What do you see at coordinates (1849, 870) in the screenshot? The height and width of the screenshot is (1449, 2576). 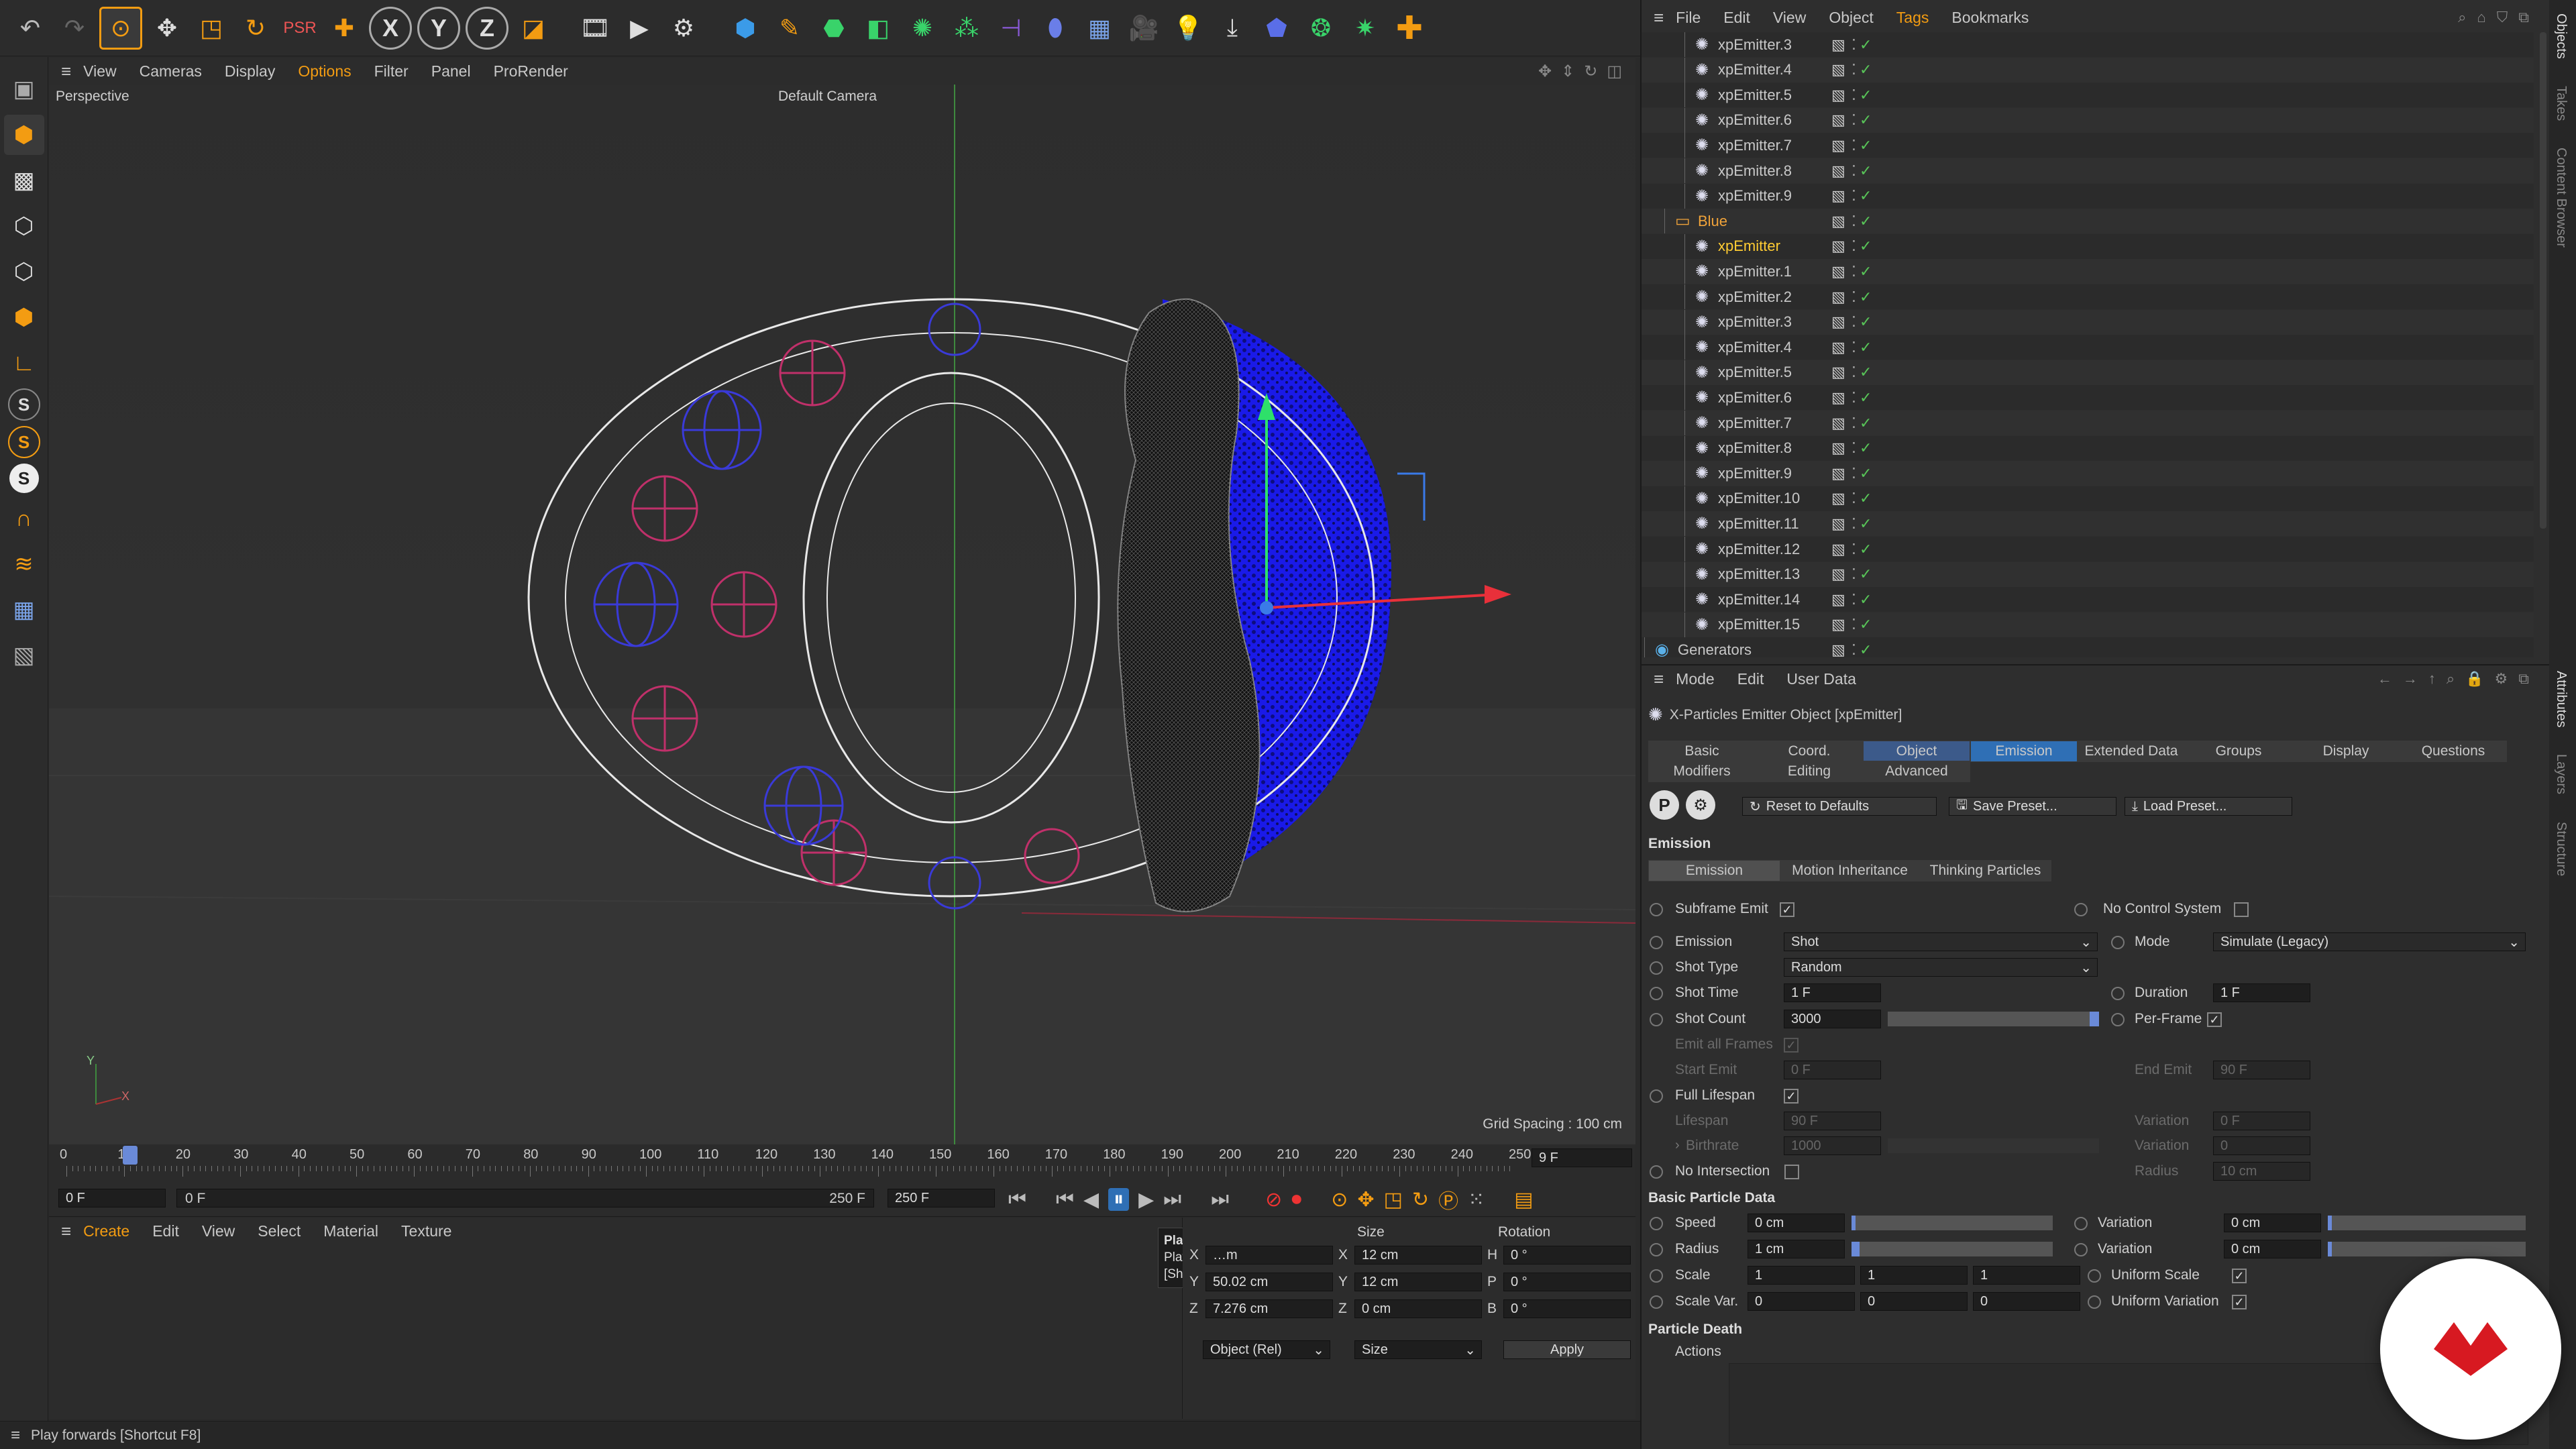 I see `emission-subtab-motion-inheritance: Motion Inheritance` at bounding box center [1849, 870].